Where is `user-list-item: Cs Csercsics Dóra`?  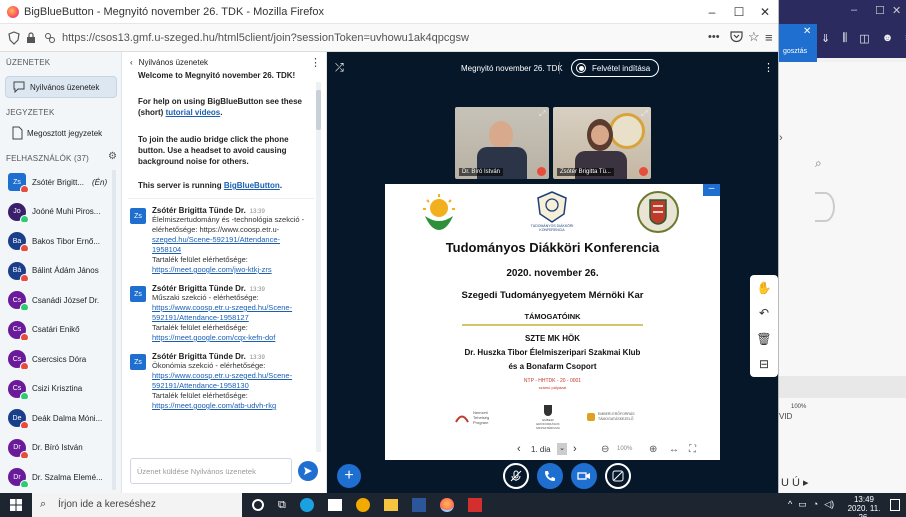
user-list-item: Cs Csercsics Dóra is located at coordinates (62, 359).